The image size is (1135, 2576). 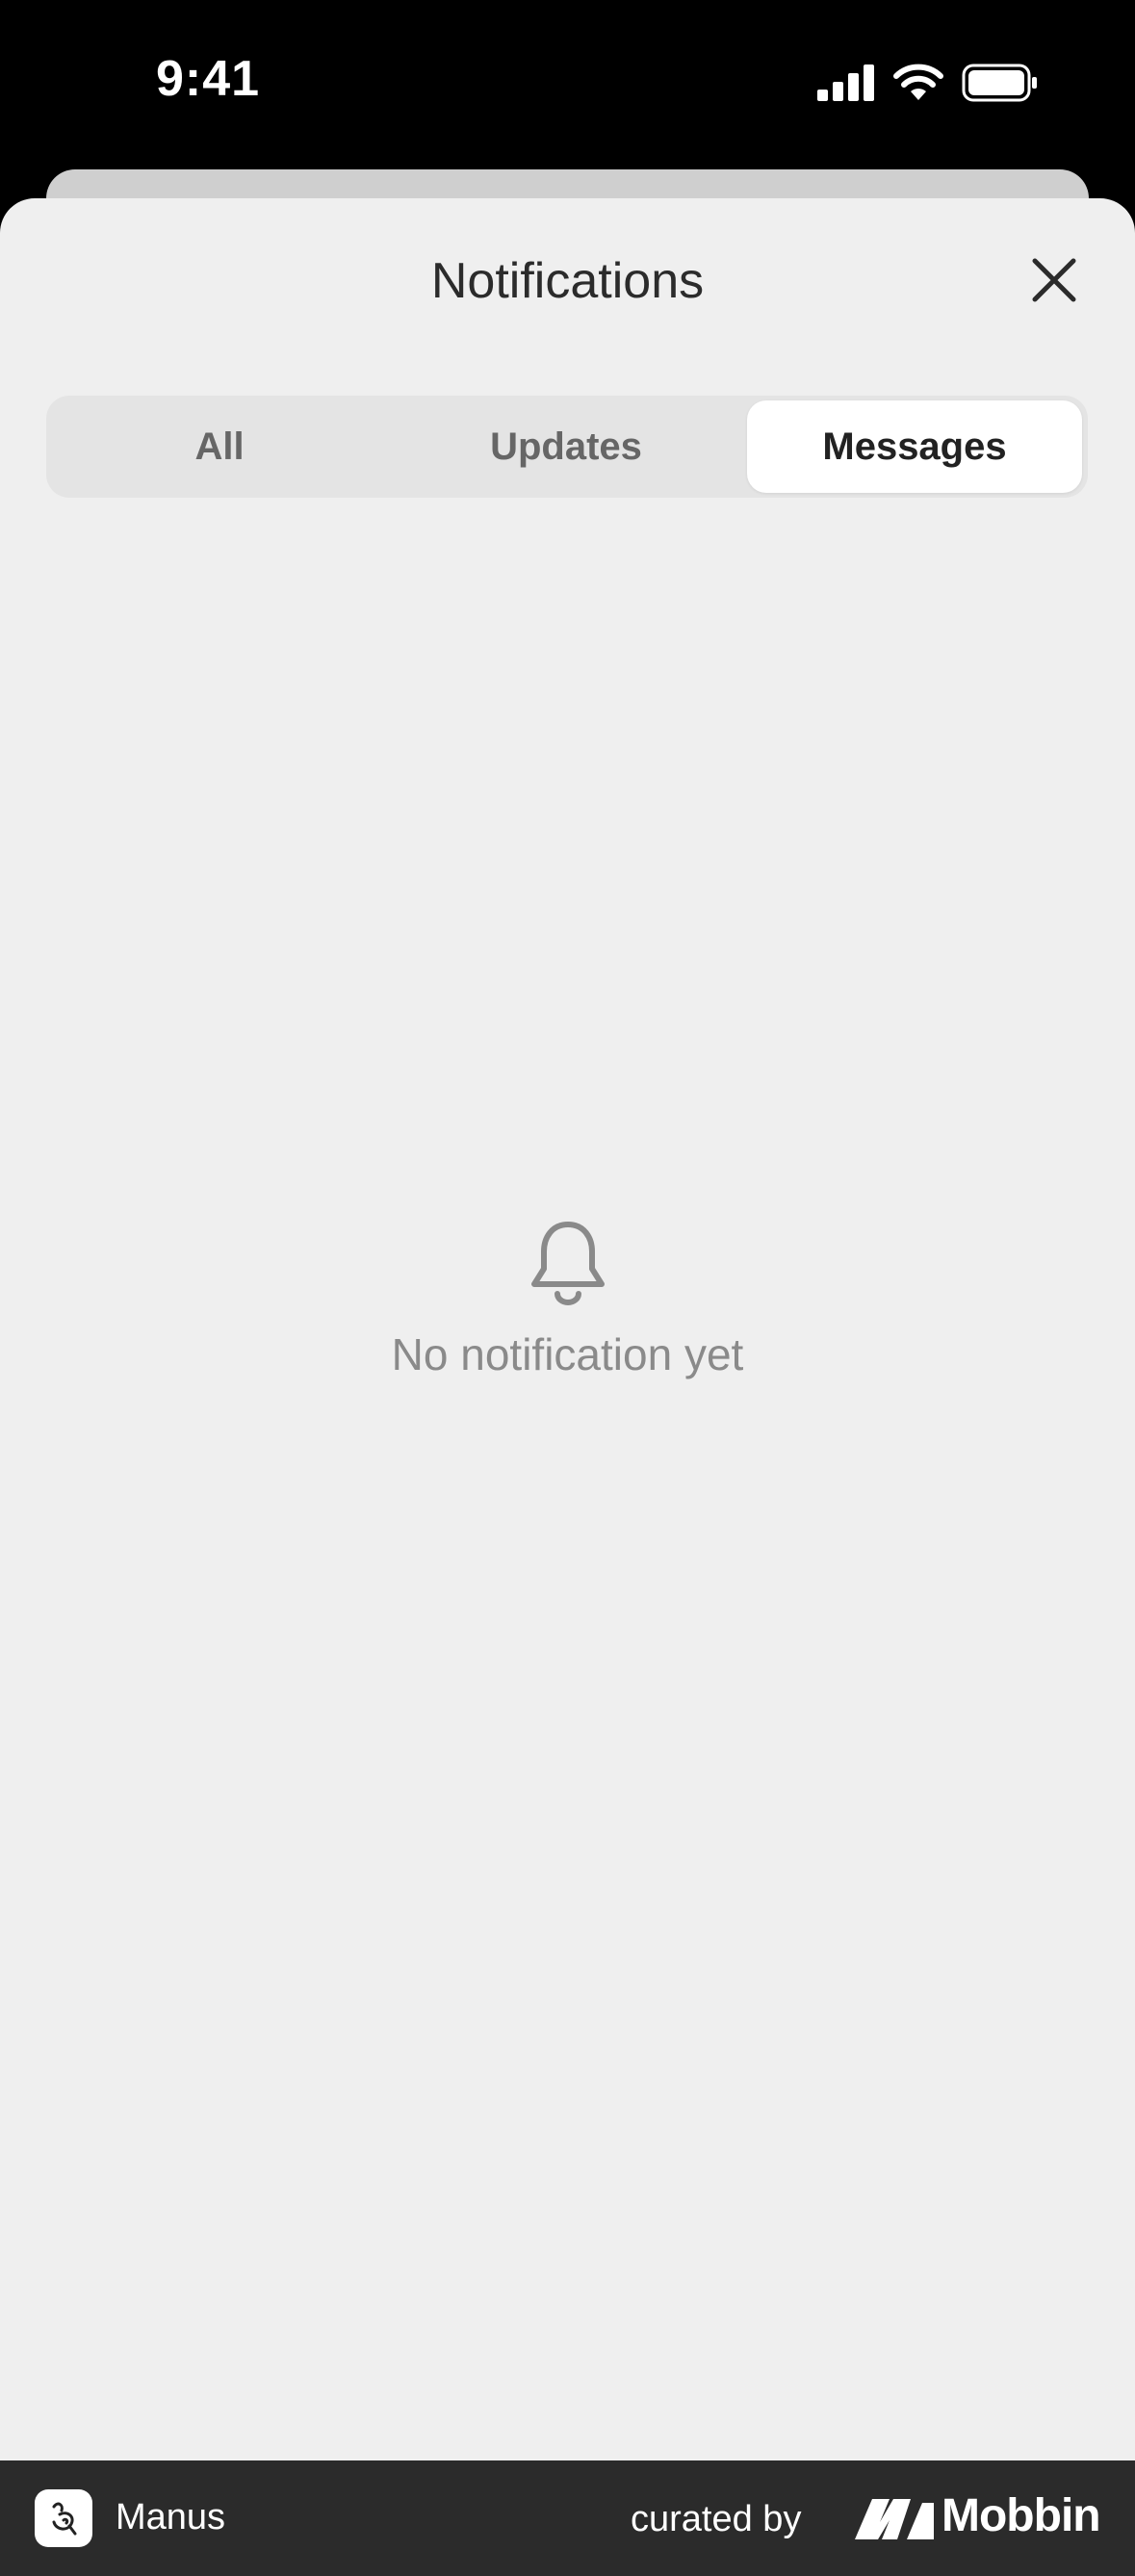 What do you see at coordinates (567, 2518) in the screenshot?
I see `footer: Manus curated by Mobbin` at bounding box center [567, 2518].